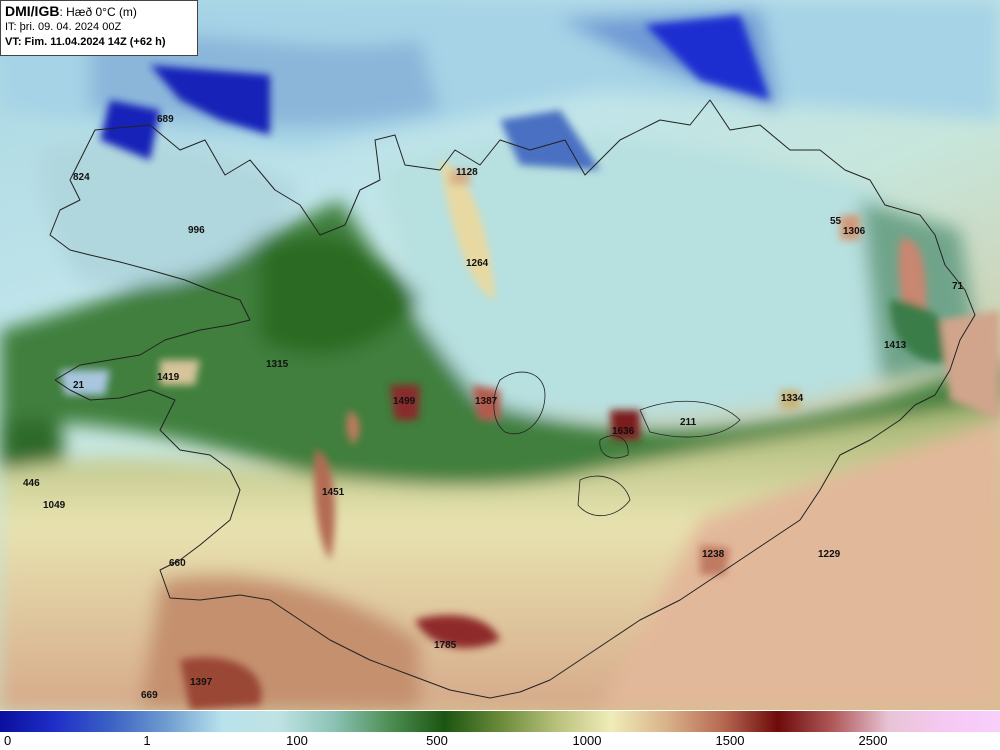 This screenshot has width=1000, height=750. Describe the element at coordinates (277, 364) in the screenshot. I see `elevation-label: 1315` at that location.